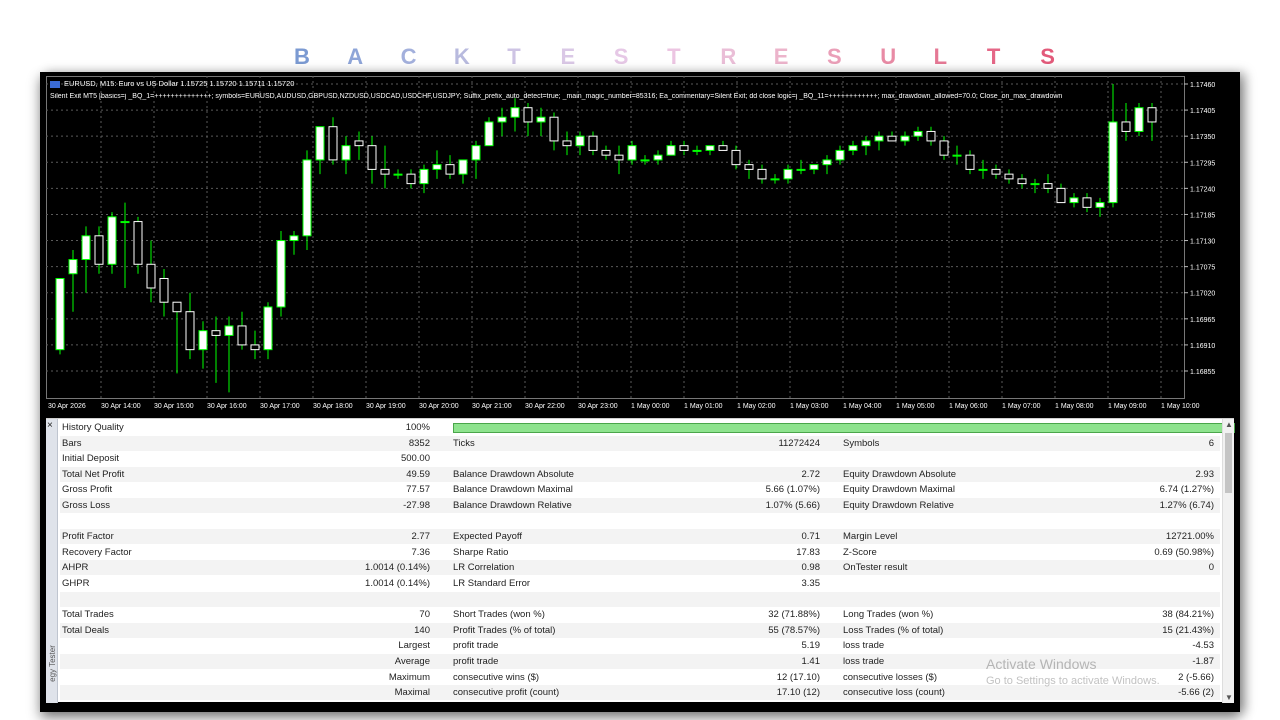  Describe the element at coordinates (412, 693) in the screenshot. I see `metric-value: Maximal` at that location.